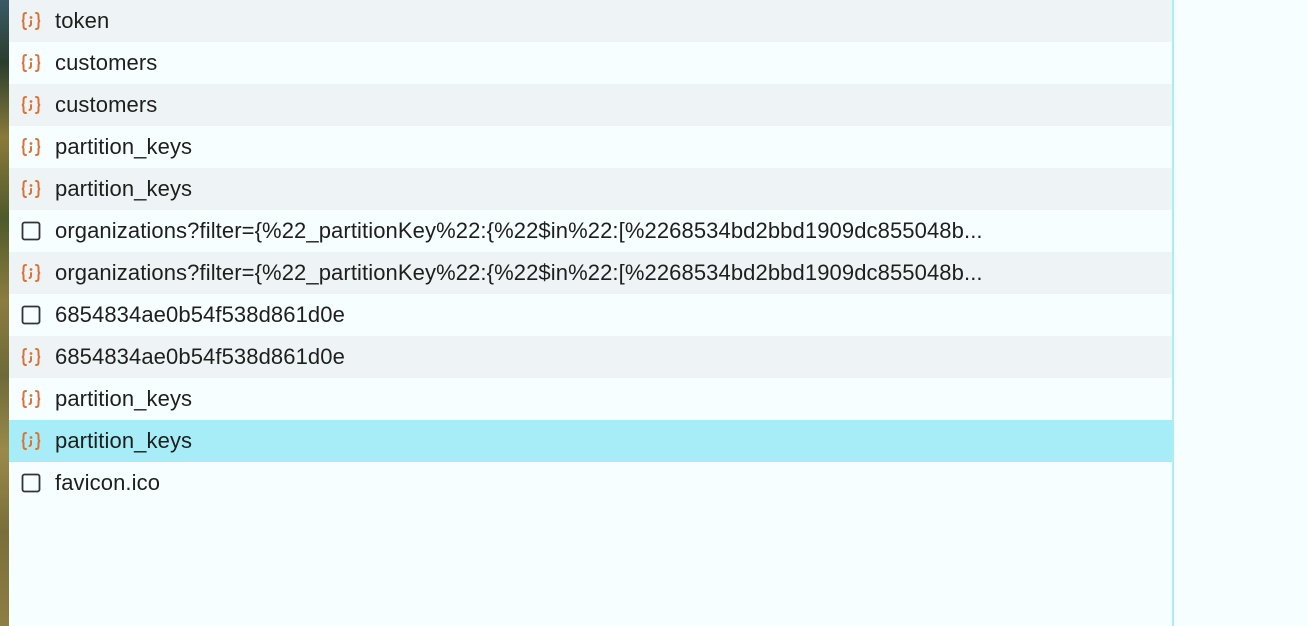 This screenshot has width=1308, height=626. What do you see at coordinates (4, 313) in the screenshot?
I see `desktop-background-strip` at bounding box center [4, 313].